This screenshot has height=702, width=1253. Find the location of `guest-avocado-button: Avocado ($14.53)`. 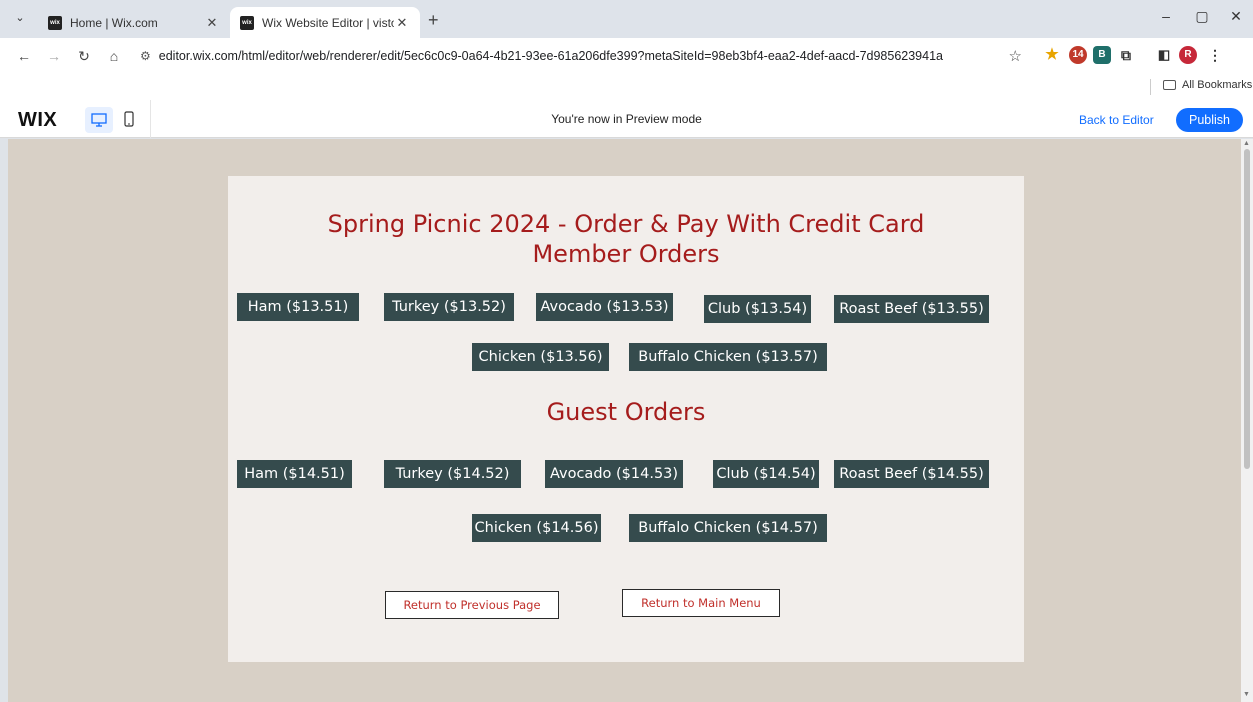

guest-avocado-button: Avocado ($14.53) is located at coordinates (614, 474).